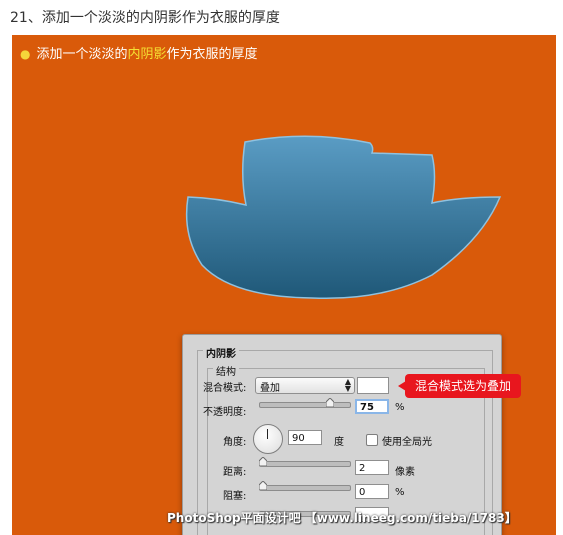  Describe the element at coordinates (305, 486) in the screenshot. I see `choke-slider` at that location.